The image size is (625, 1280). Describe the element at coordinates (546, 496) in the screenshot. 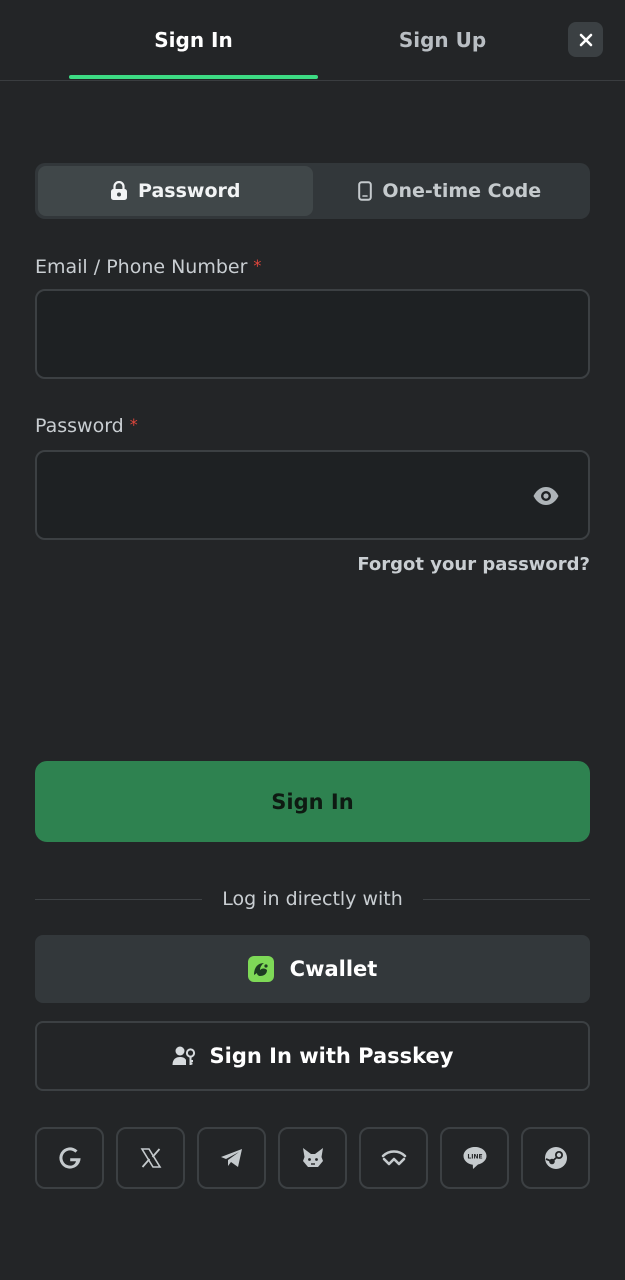

I see `show-password-eye-icon` at that location.